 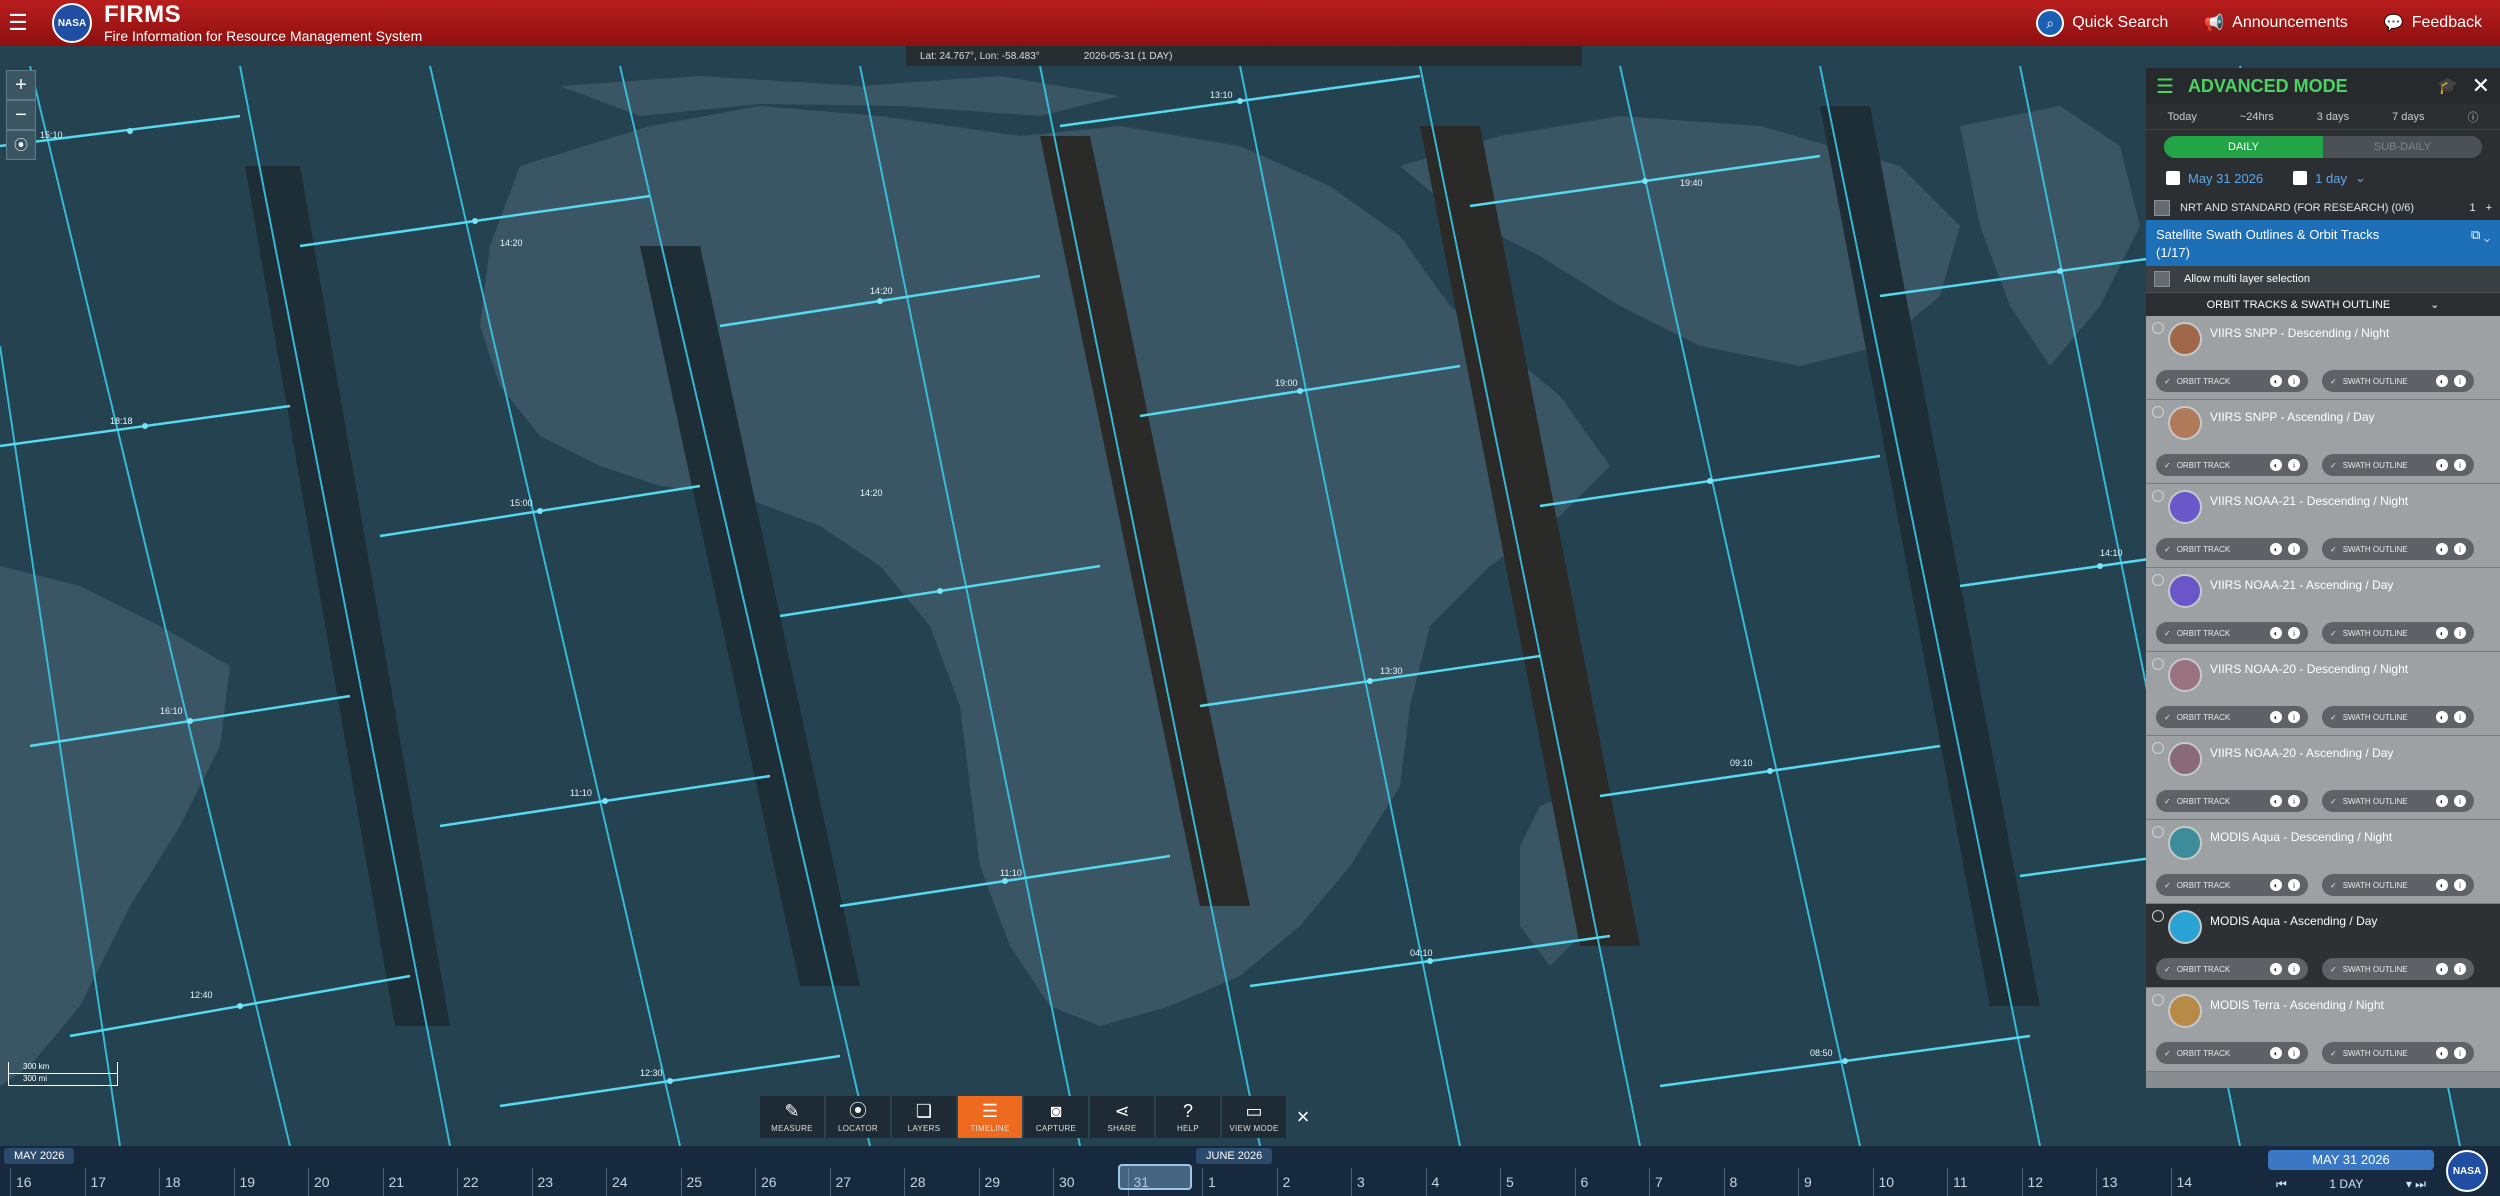 I want to click on info-icon: ⓘ, so click(x=2473, y=117).